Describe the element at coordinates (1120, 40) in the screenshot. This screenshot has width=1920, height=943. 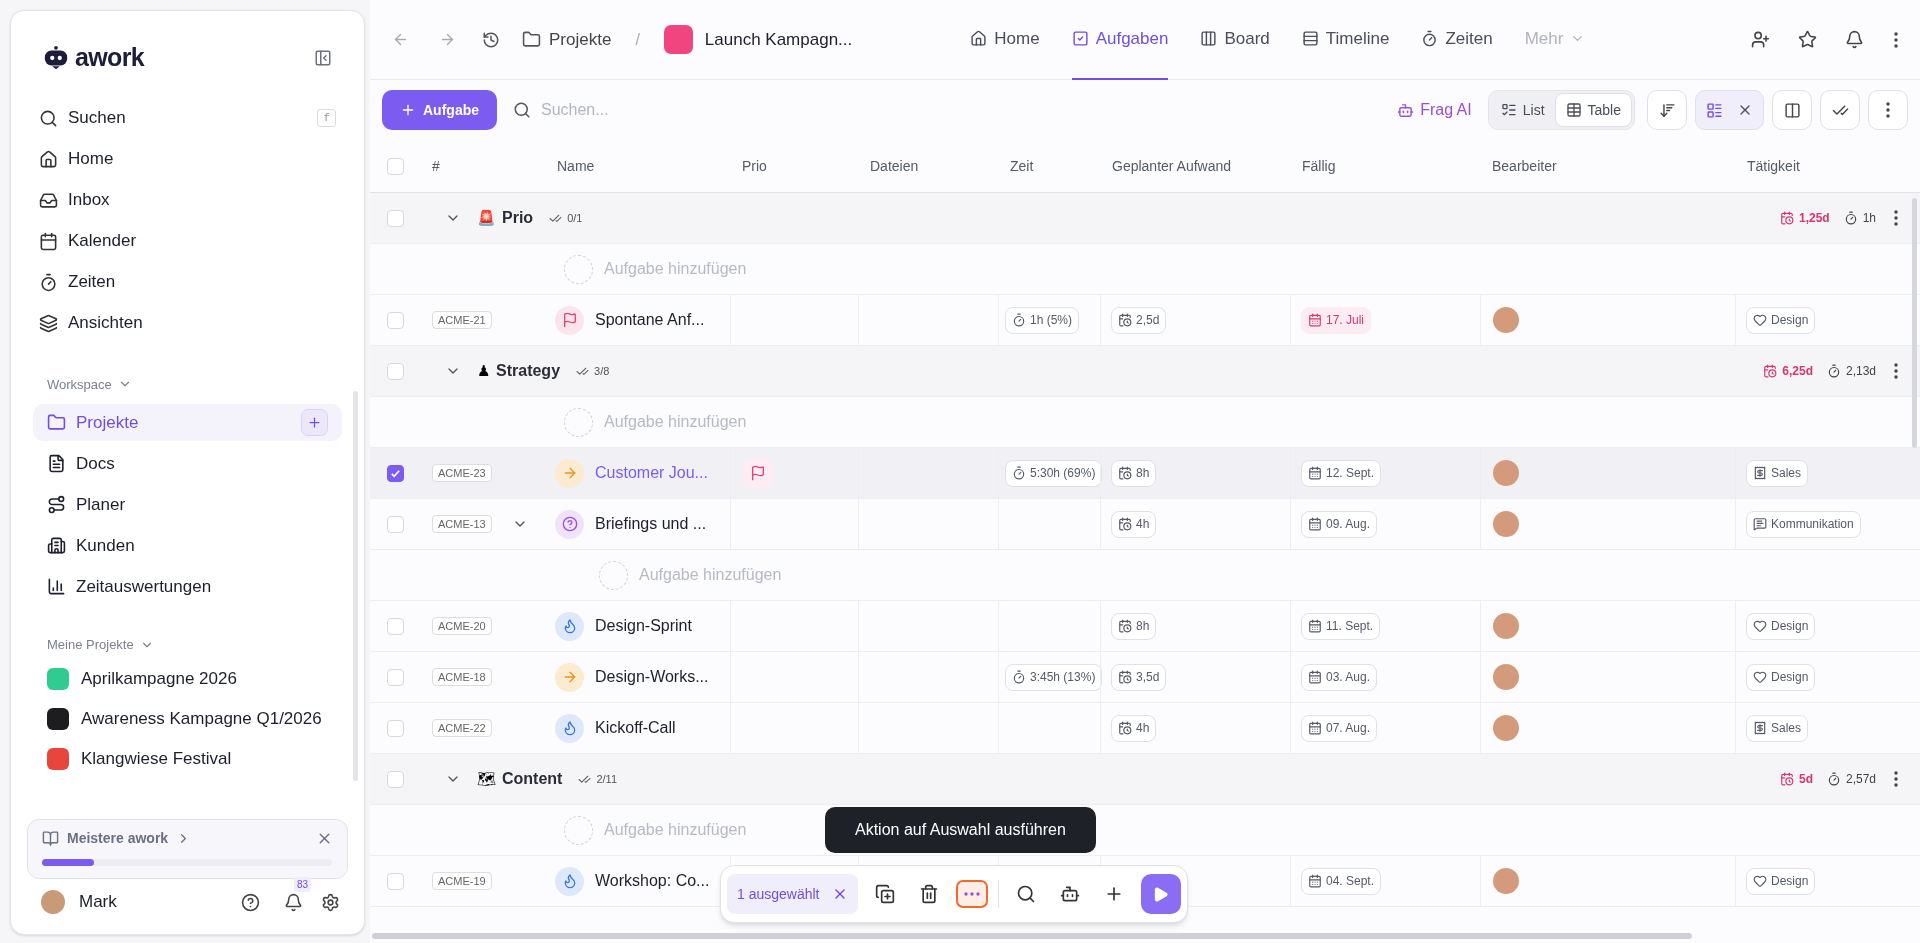
I see `nav-tab: Aufgaben` at that location.